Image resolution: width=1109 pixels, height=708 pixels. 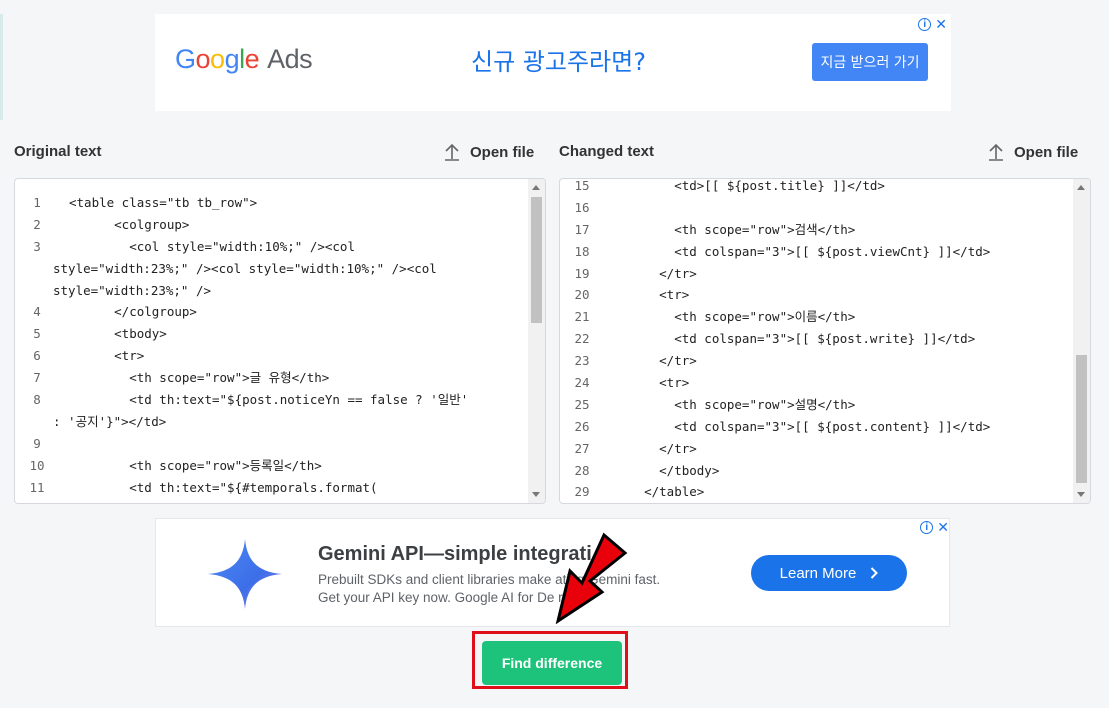 I want to click on code-line: 21 <th scope="row">이름</th>, so click(x=816, y=317).